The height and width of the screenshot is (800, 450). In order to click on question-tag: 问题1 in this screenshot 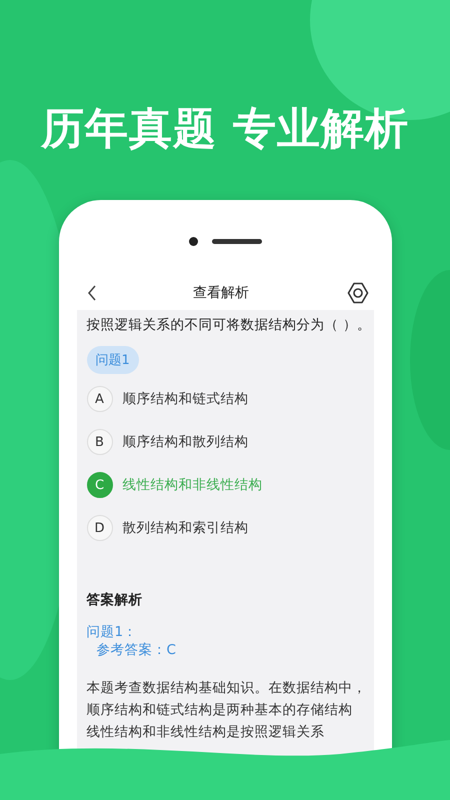, I will do `click(112, 360)`.